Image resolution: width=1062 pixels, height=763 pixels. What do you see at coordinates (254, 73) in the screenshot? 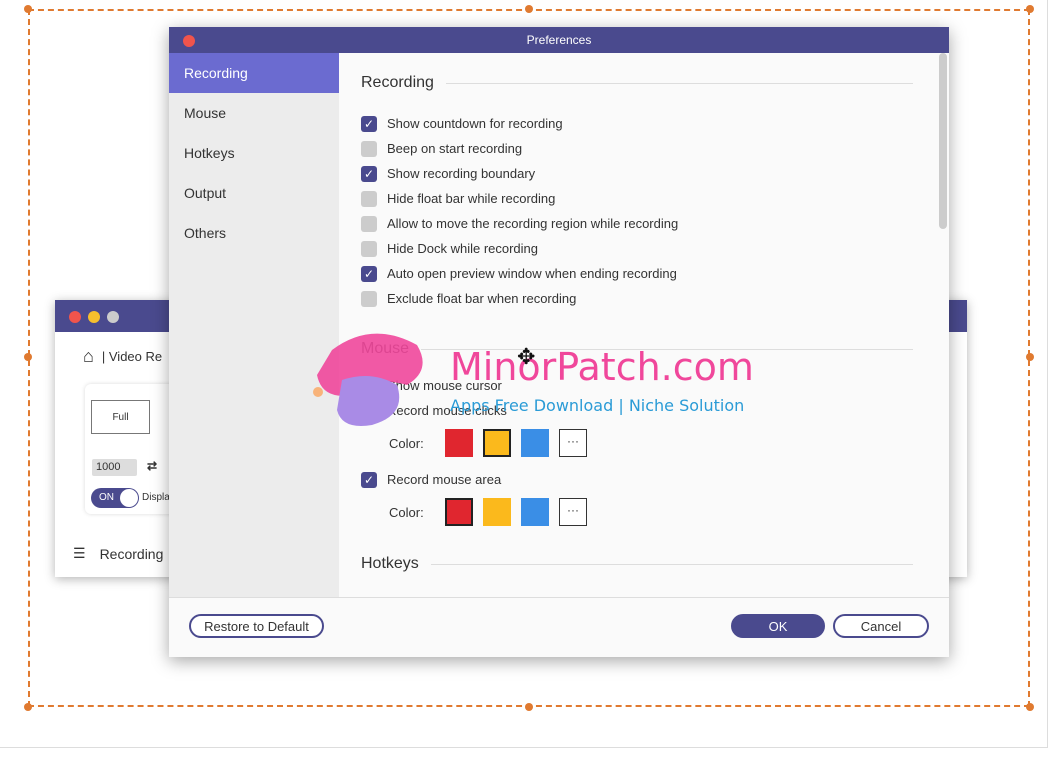
I see `sidebar-item-recording: Recording` at bounding box center [254, 73].